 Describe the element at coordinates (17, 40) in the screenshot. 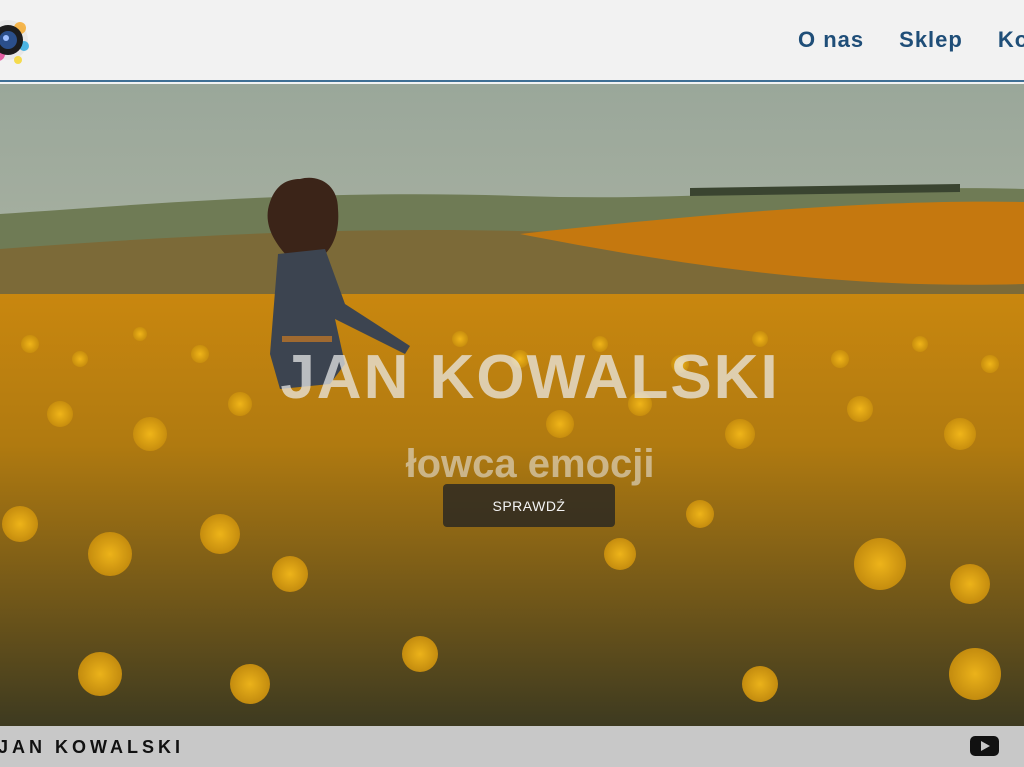

I see `camera-lens-logo-icon` at that location.